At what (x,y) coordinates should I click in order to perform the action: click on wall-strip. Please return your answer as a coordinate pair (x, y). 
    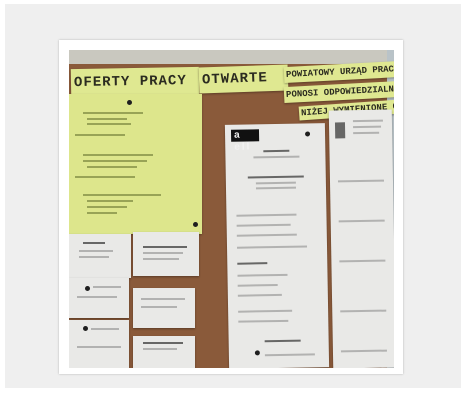
    Looking at the image, I should click on (231, 57).